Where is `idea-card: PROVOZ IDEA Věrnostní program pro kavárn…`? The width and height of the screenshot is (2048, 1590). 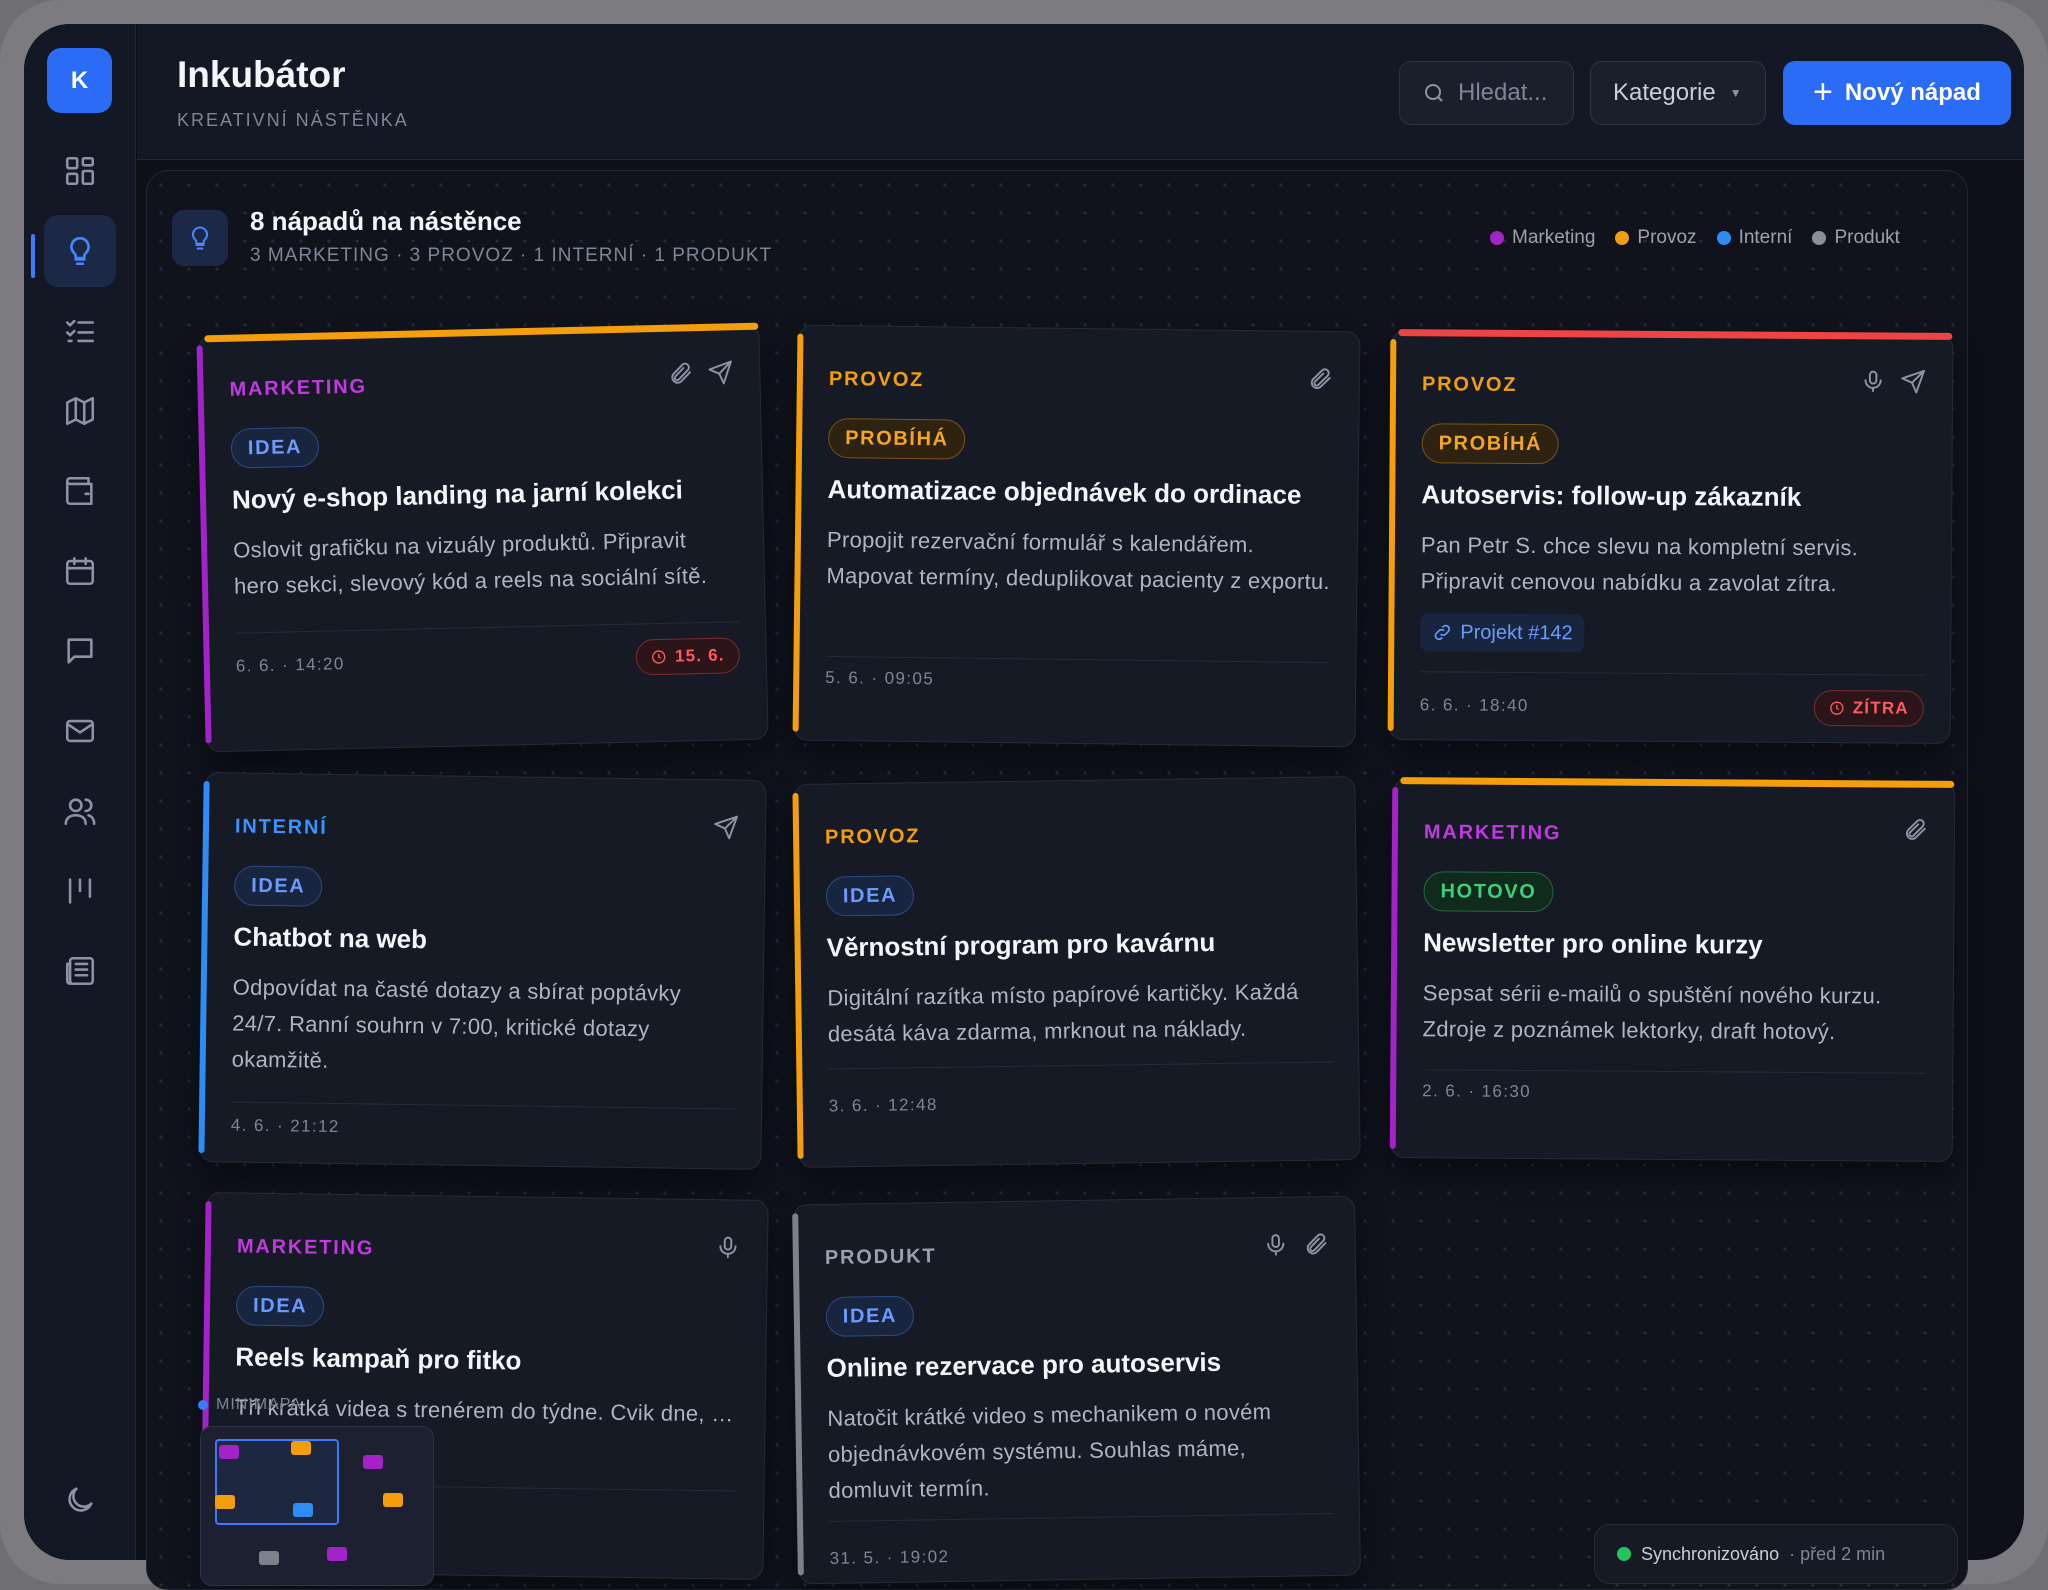 idea-card: PROVOZ IDEA Věrnostní program pro kavárn… is located at coordinates (1076, 972).